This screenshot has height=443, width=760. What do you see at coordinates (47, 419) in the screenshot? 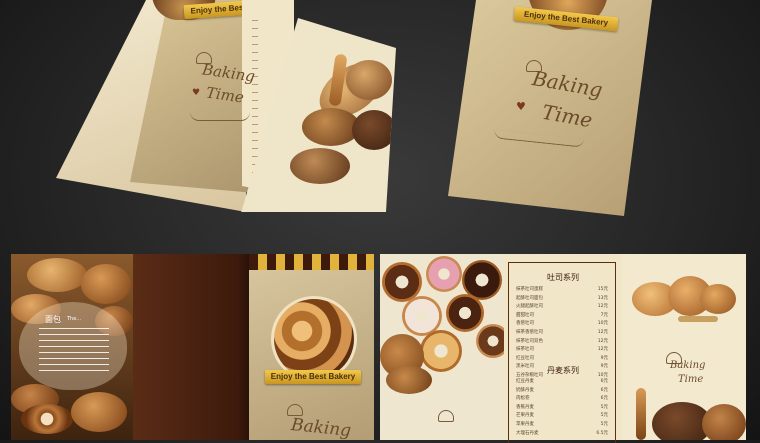
I see `swiss-roll` at bounding box center [47, 419].